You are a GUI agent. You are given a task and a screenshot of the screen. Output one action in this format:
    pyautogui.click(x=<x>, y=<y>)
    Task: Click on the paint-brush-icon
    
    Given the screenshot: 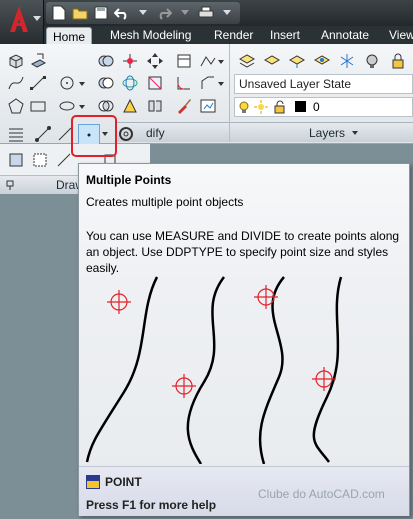 What is the action you would take?
    pyautogui.click(x=184, y=106)
    